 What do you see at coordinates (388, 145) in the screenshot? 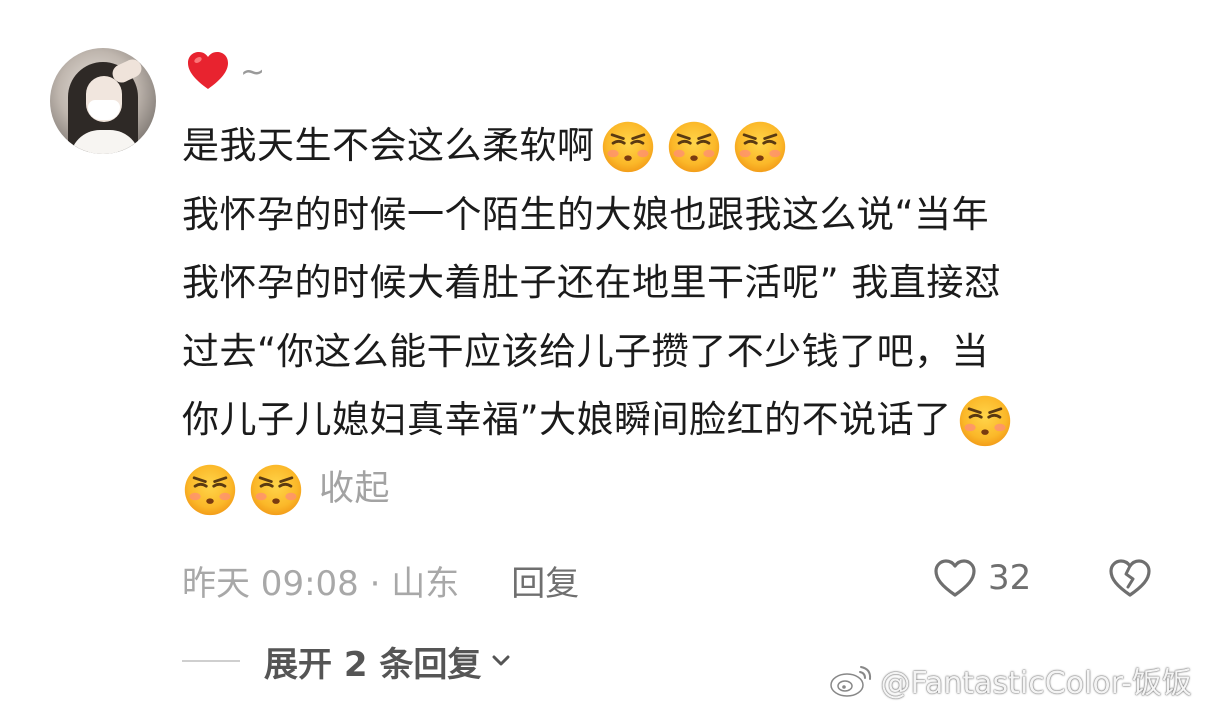
I see `comment-text: 是我天生不会这么柔软啊` at bounding box center [388, 145].